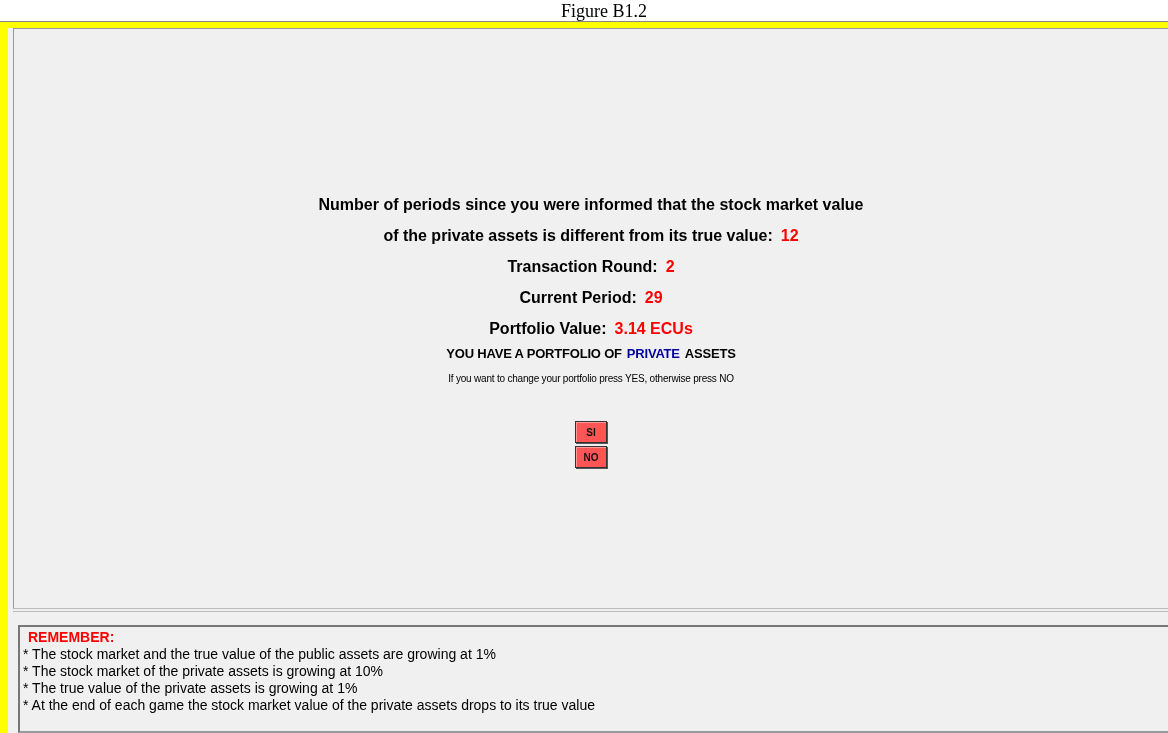  What do you see at coordinates (591, 205) in the screenshot?
I see `info-label: Number of periods since you were informed that the stock market value` at bounding box center [591, 205].